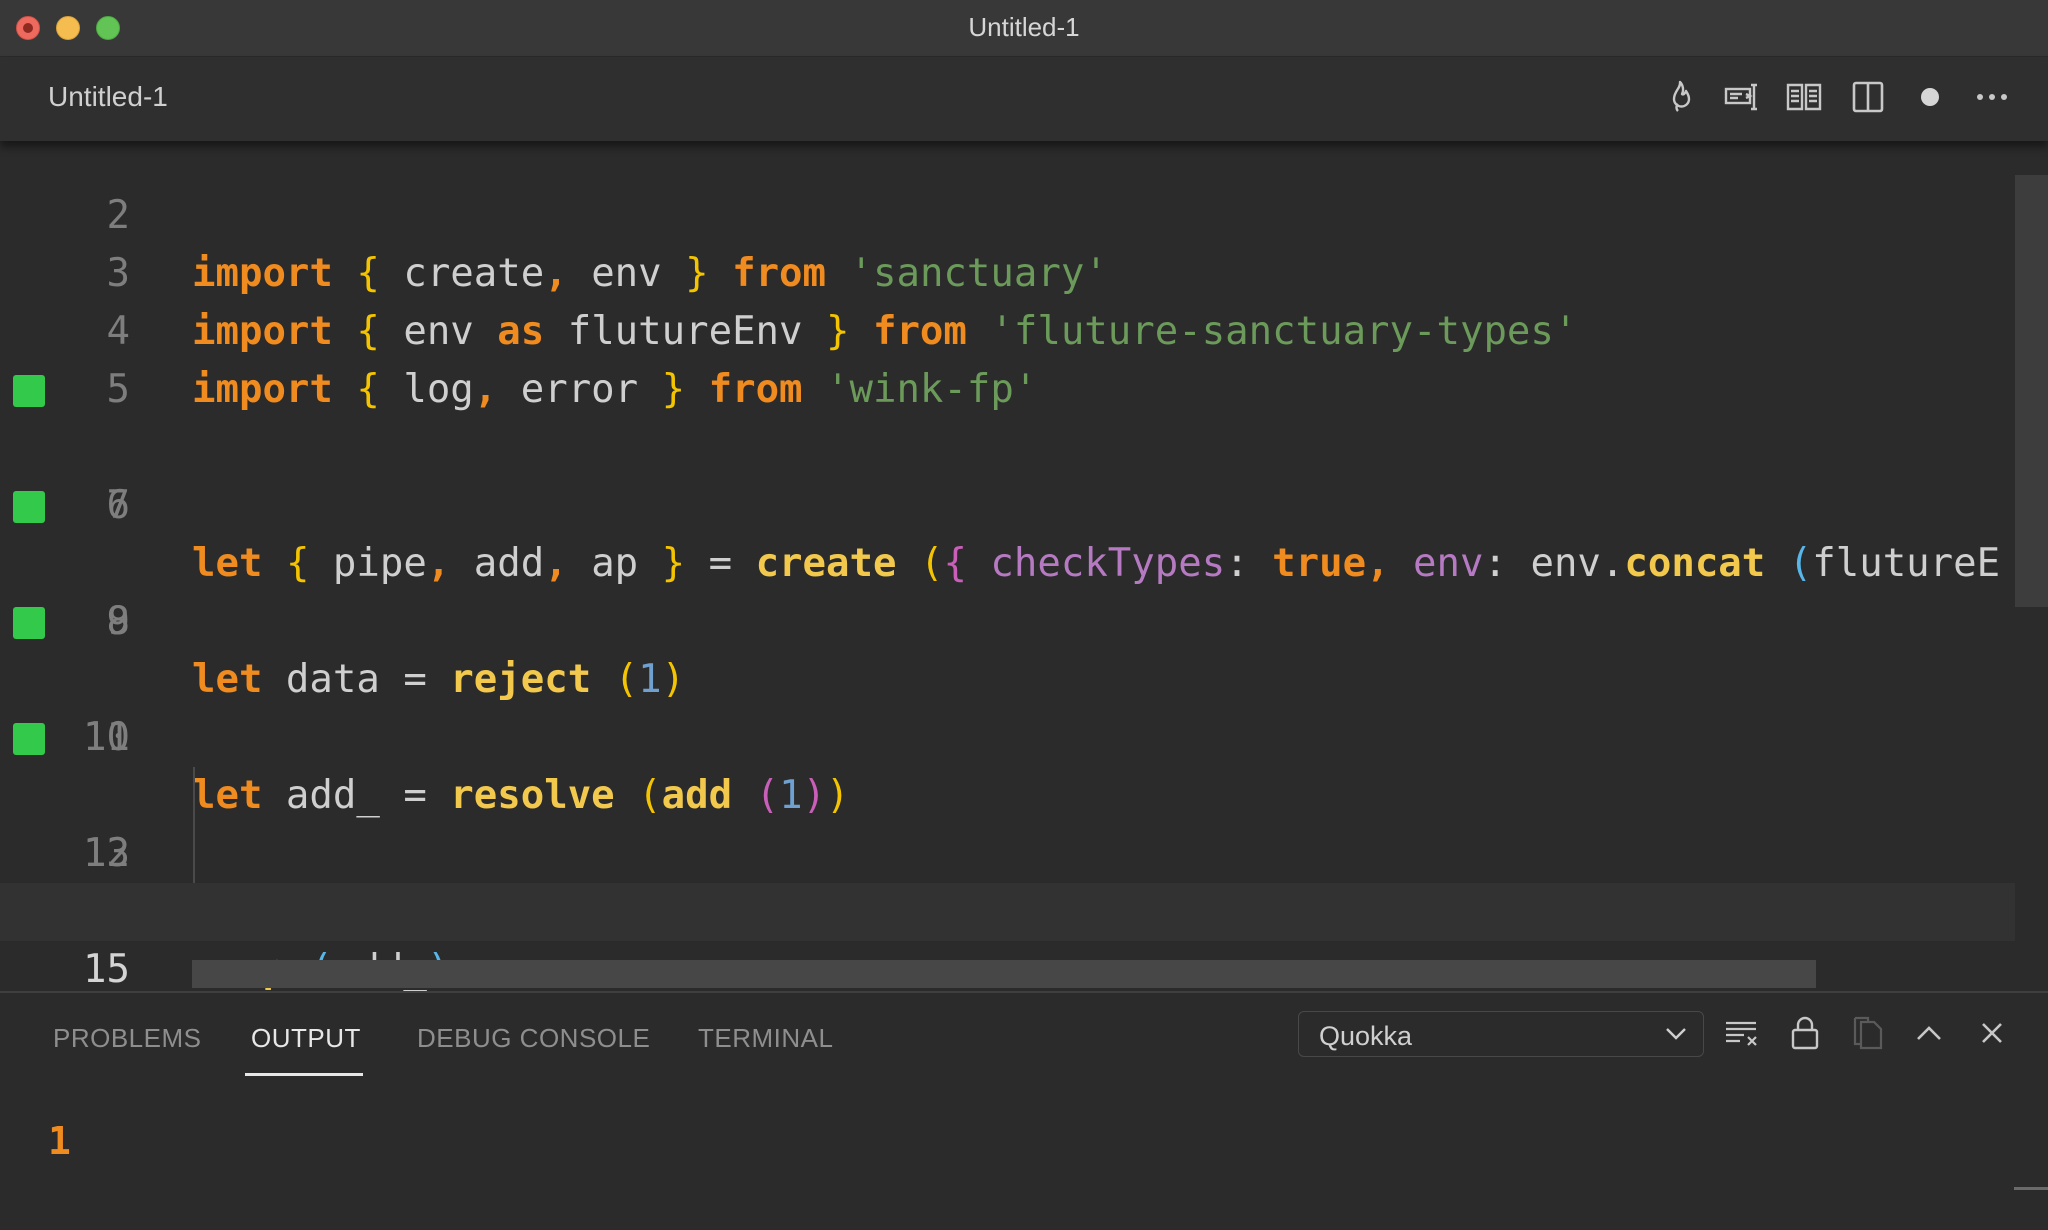  What do you see at coordinates (1004, 974) in the screenshot?
I see `editor-horizontal-scrollbar` at bounding box center [1004, 974].